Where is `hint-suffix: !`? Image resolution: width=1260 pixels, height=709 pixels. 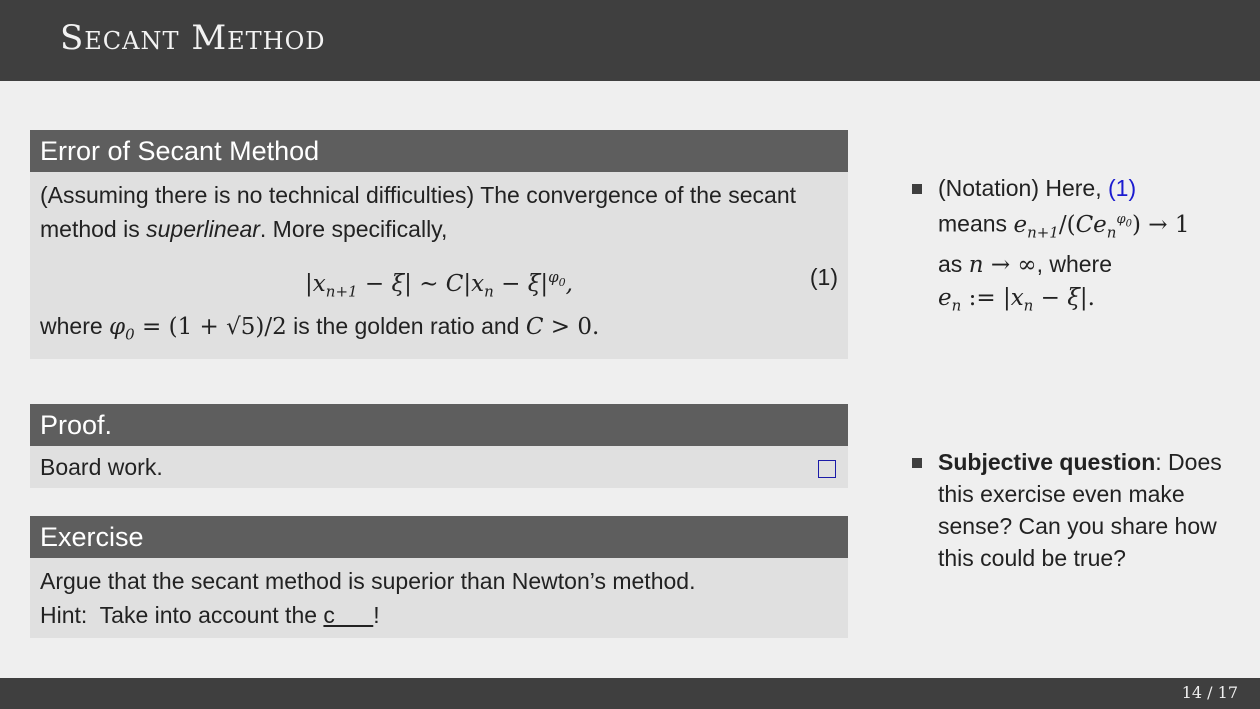 hint-suffix: ! is located at coordinates (376, 615).